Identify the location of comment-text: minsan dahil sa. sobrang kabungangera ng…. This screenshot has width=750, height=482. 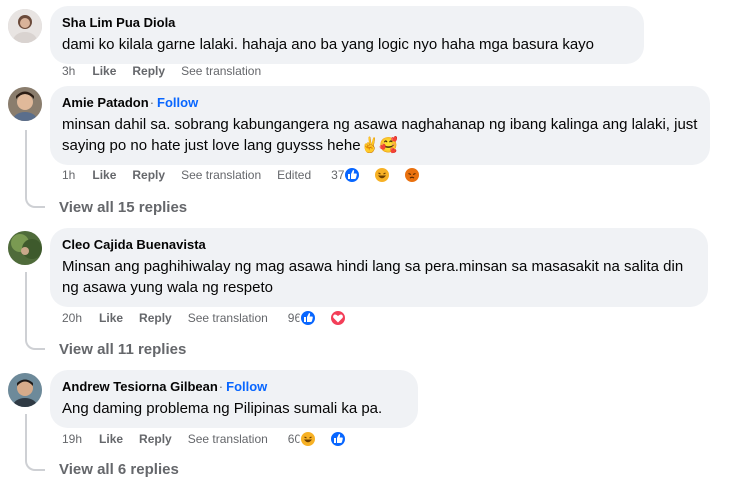
(380, 135).